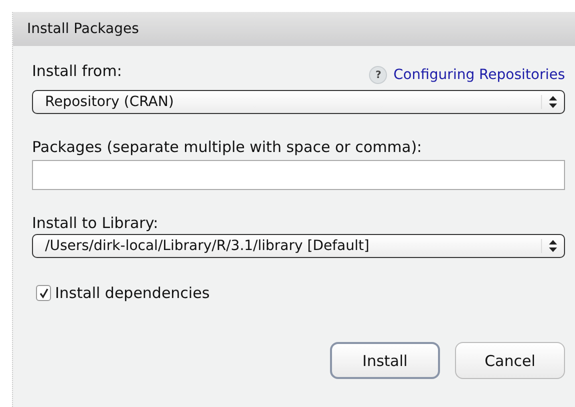  I want to click on help-link: Configuring Repositories, so click(479, 75).